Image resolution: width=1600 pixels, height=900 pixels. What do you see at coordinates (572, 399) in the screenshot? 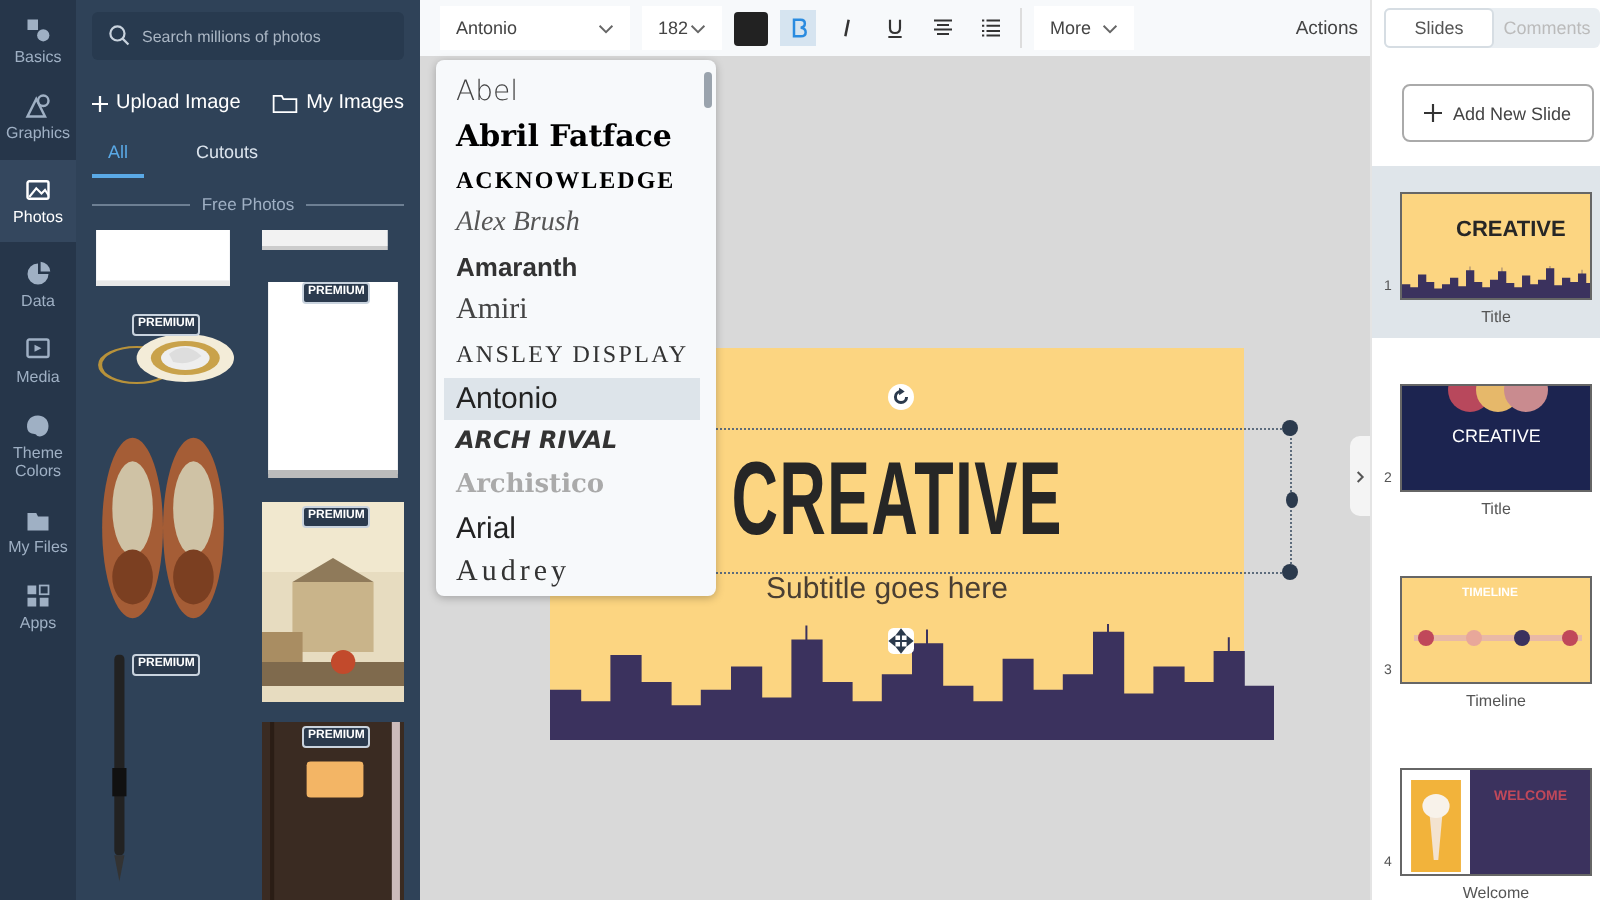
I see `font-option: Antonio` at bounding box center [572, 399].